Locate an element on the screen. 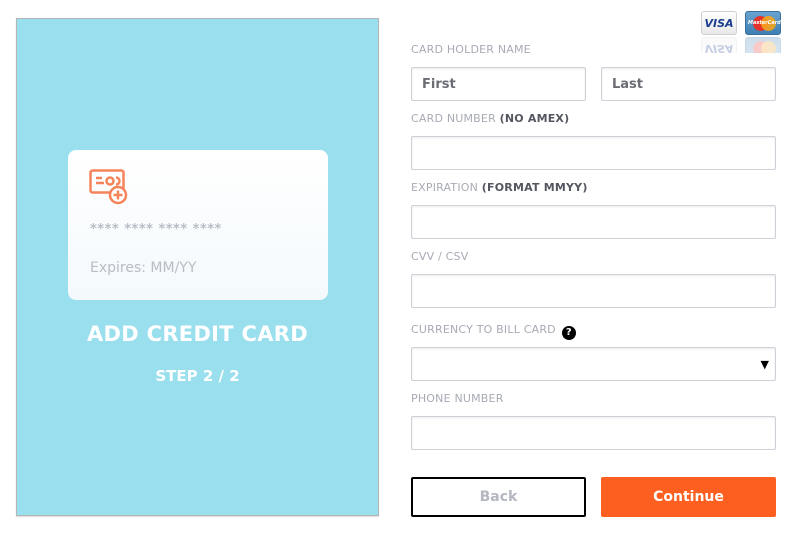 The image size is (789, 534). visa-logo-icon: VISA is located at coordinates (719, 23).